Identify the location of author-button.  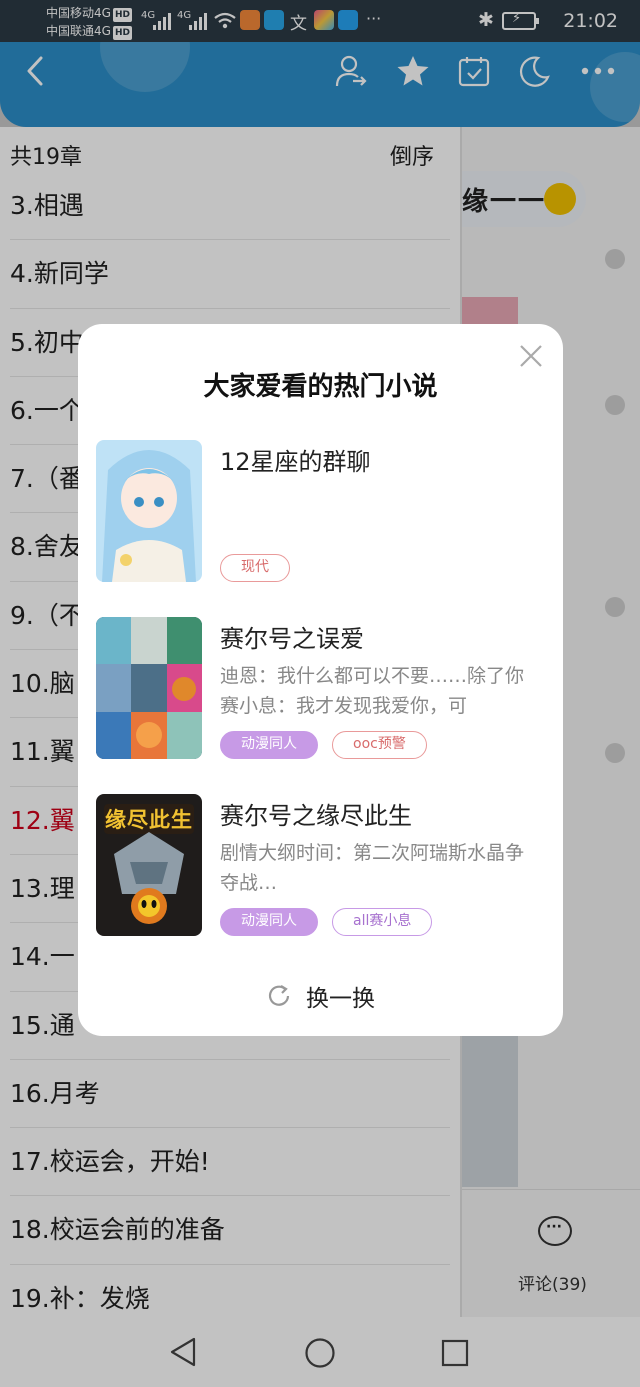
(351, 71).